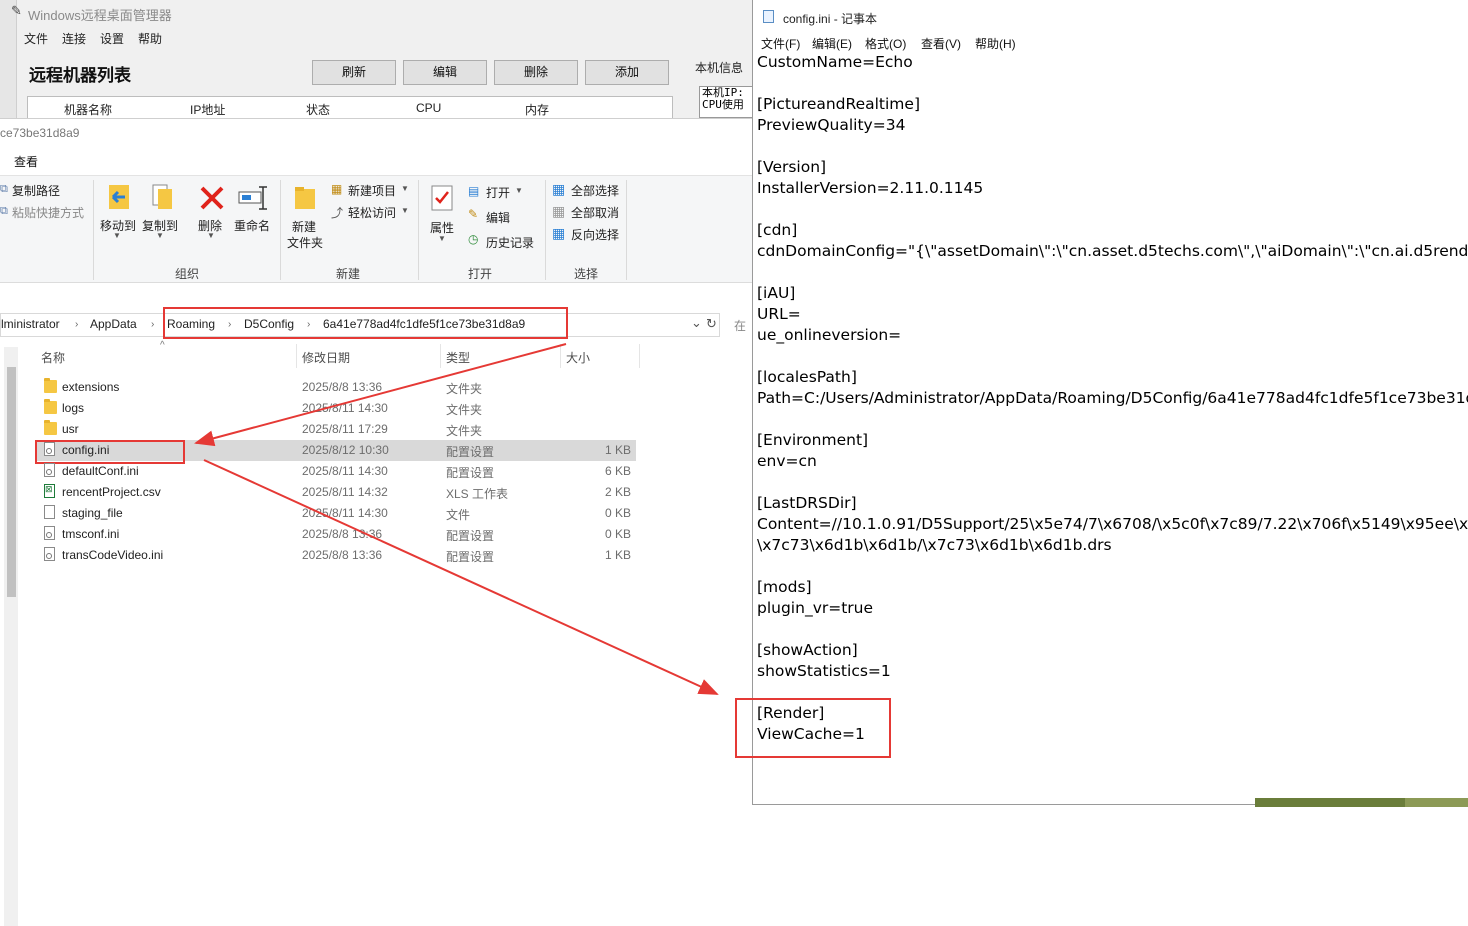  I want to click on menu-edit: 编辑(E), so click(832, 43).